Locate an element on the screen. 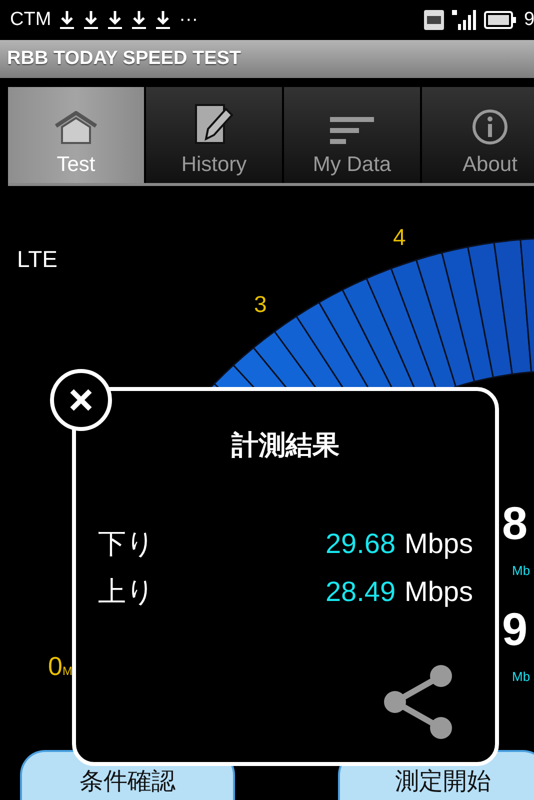 The height and width of the screenshot is (800, 534). app-title: RBB TODAY SPEED TEST is located at coordinates (124, 59).